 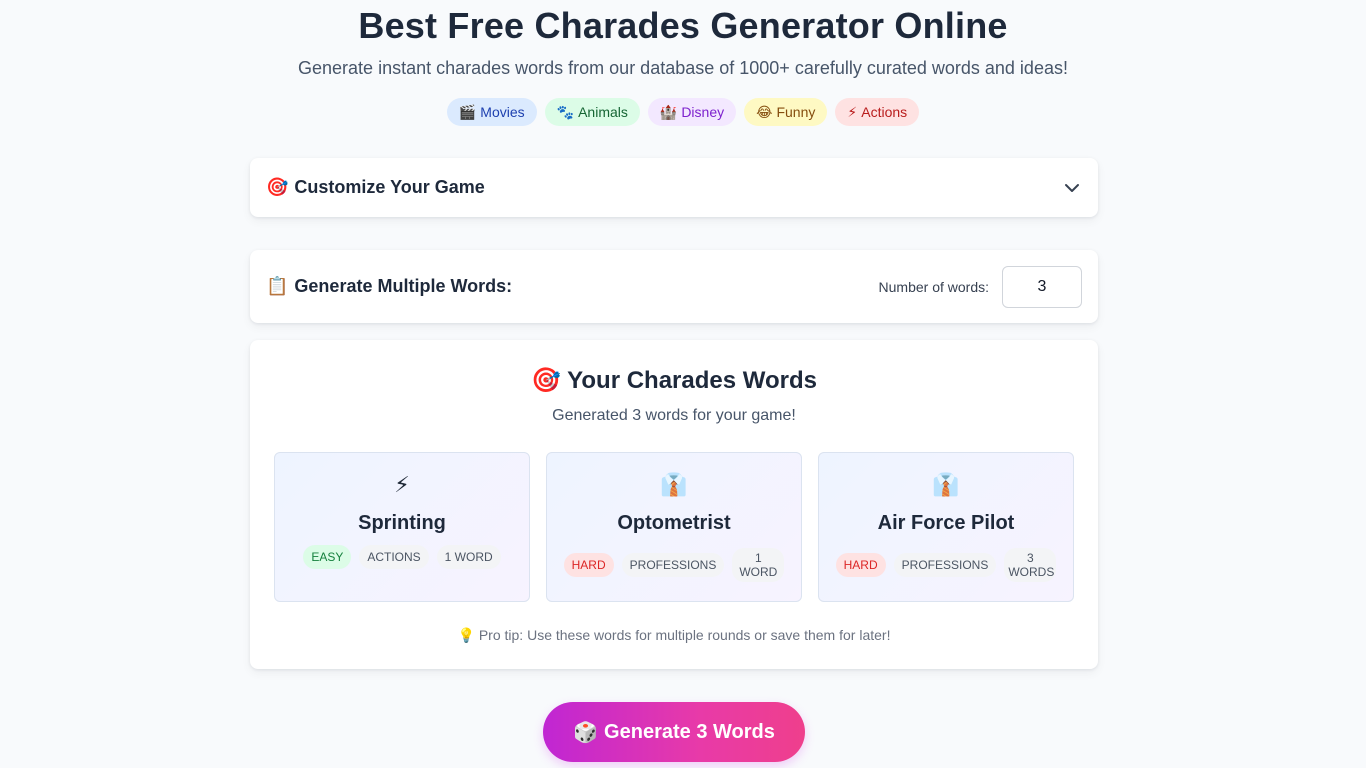 What do you see at coordinates (389, 187) in the screenshot?
I see `customize-title: Customize Your Game` at bounding box center [389, 187].